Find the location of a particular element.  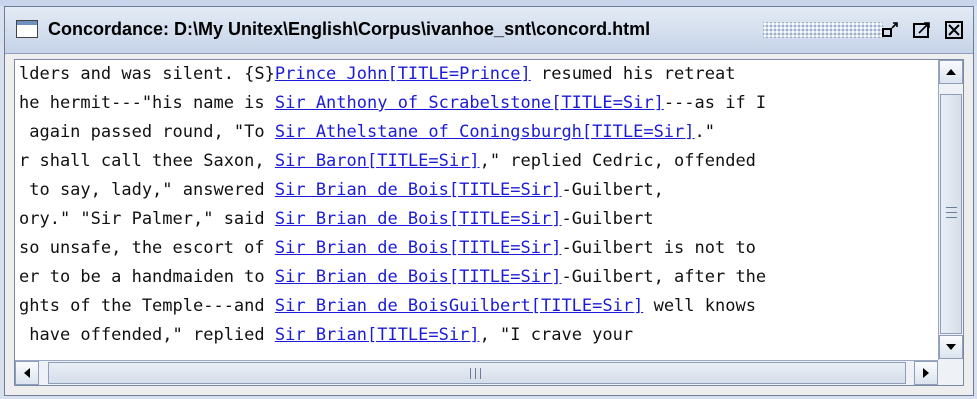

scroll-up-button is located at coordinates (951, 72).